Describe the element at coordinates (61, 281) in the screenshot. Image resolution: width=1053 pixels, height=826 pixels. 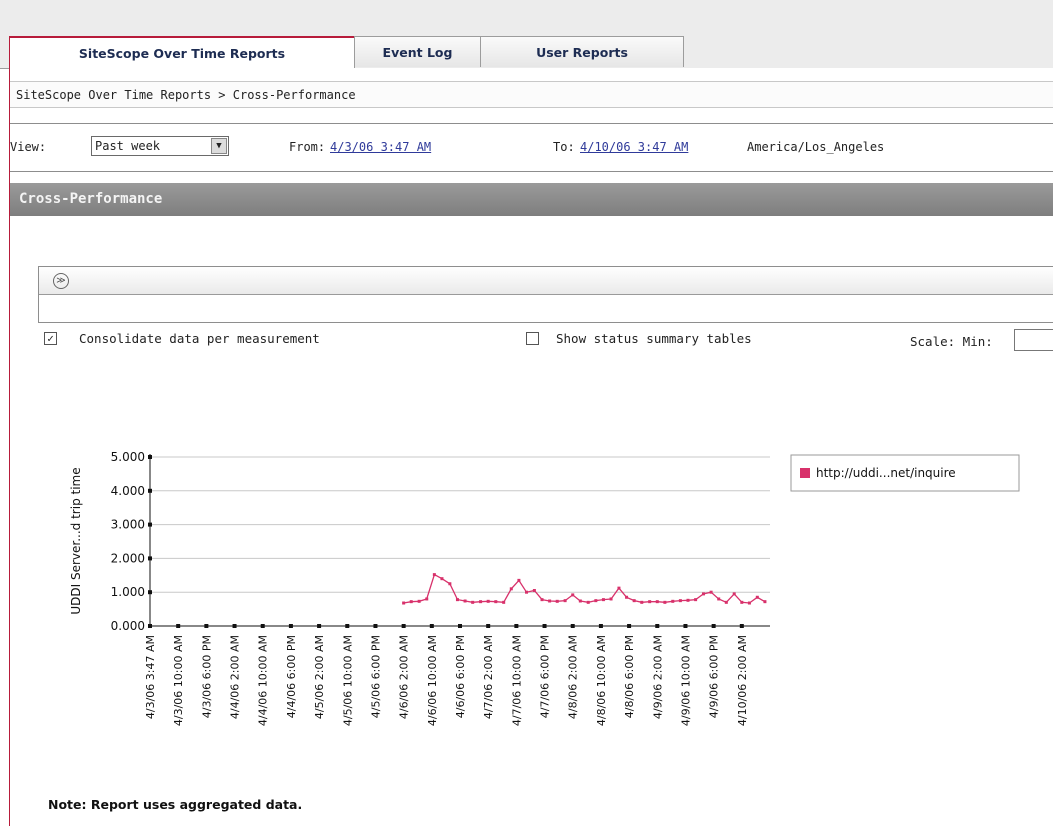
I see `expand-chevron-icon: ≫` at that location.